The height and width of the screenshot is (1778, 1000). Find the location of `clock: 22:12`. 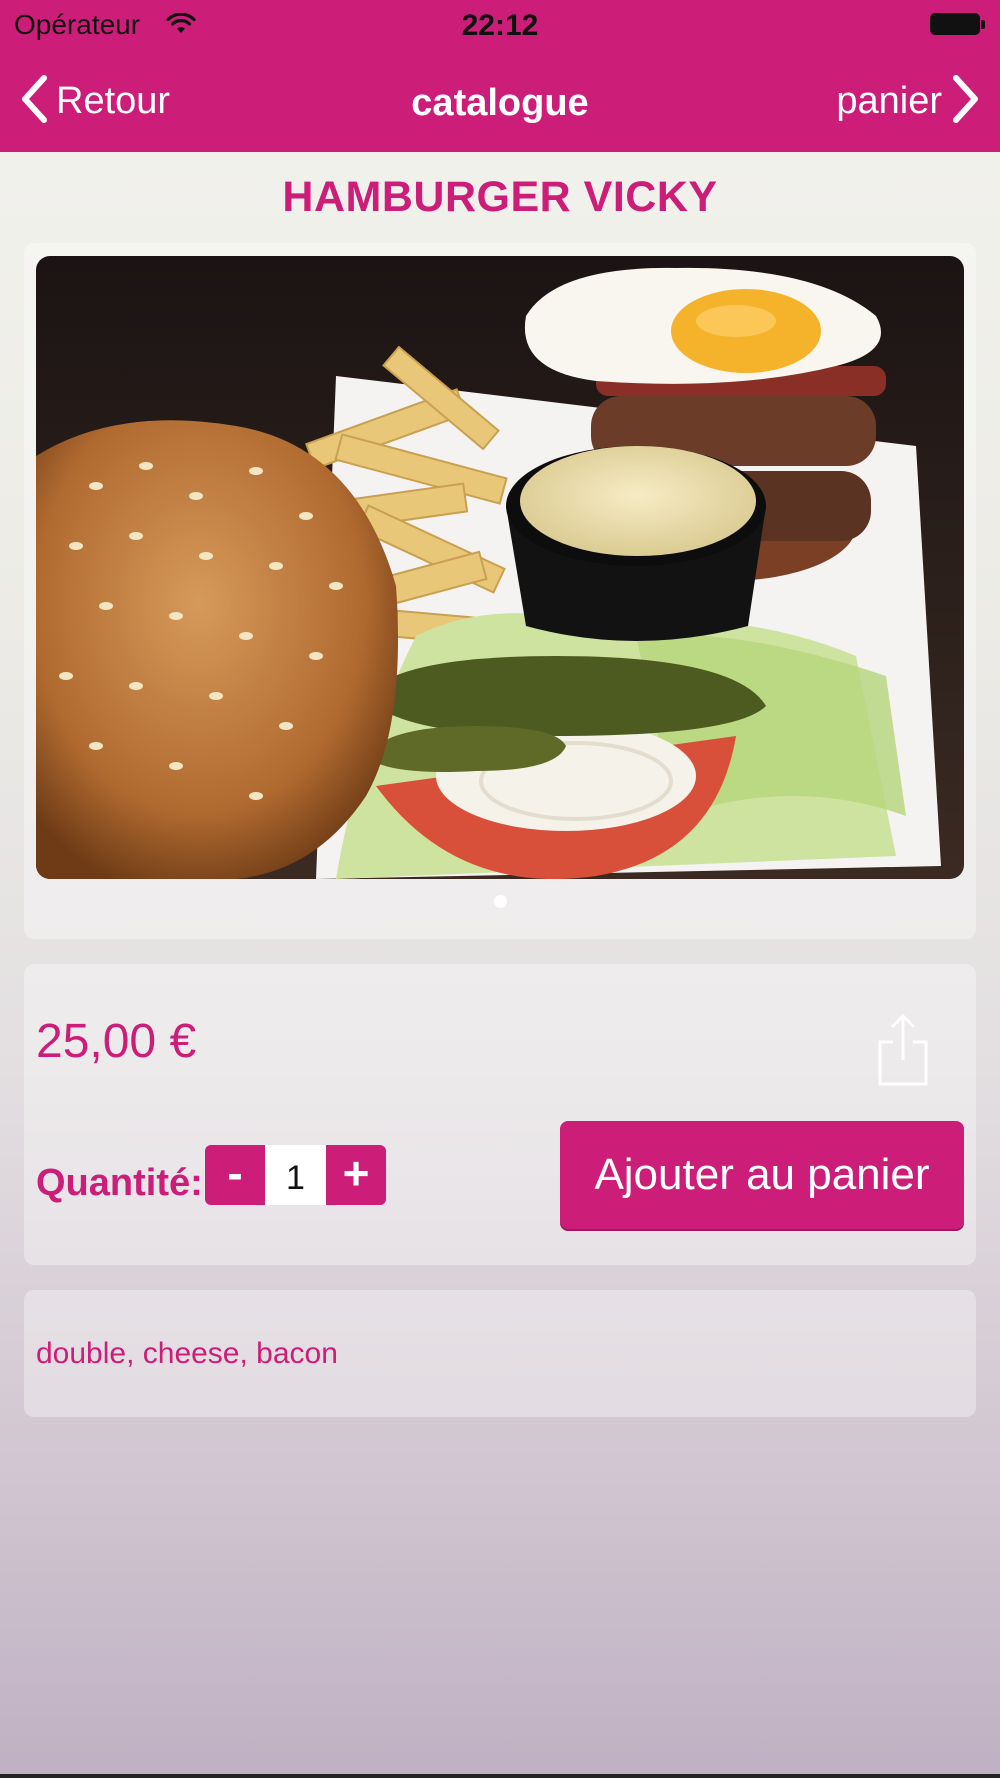

clock: 22:12 is located at coordinates (500, 25).